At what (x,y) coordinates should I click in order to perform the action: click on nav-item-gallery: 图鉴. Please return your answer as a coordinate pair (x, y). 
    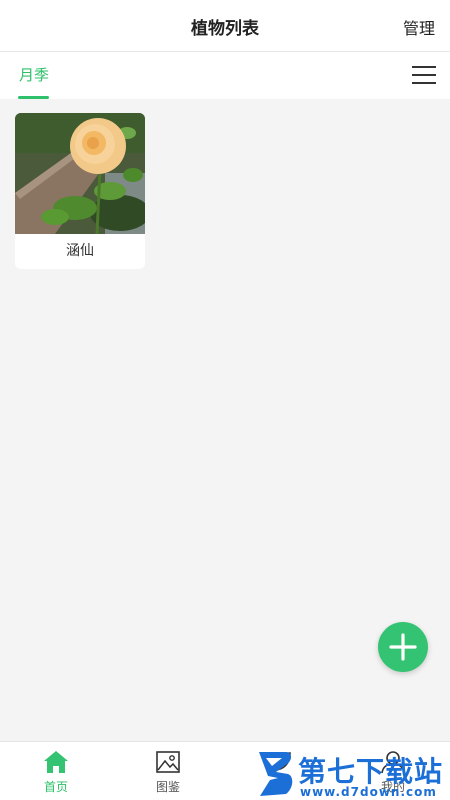
    Looking at the image, I should click on (168, 772).